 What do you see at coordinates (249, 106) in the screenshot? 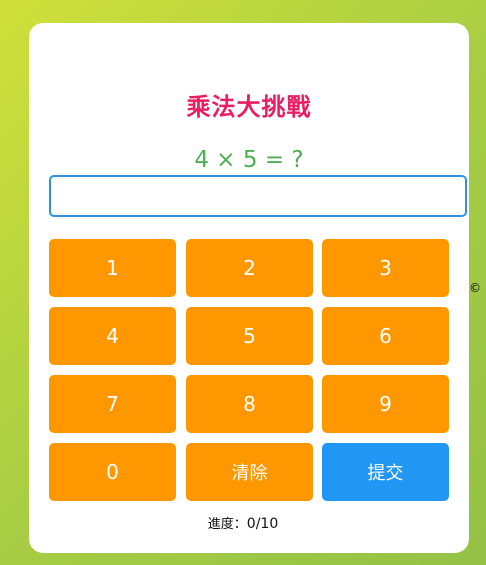
I see `page-title: 乘法大挑戰` at bounding box center [249, 106].